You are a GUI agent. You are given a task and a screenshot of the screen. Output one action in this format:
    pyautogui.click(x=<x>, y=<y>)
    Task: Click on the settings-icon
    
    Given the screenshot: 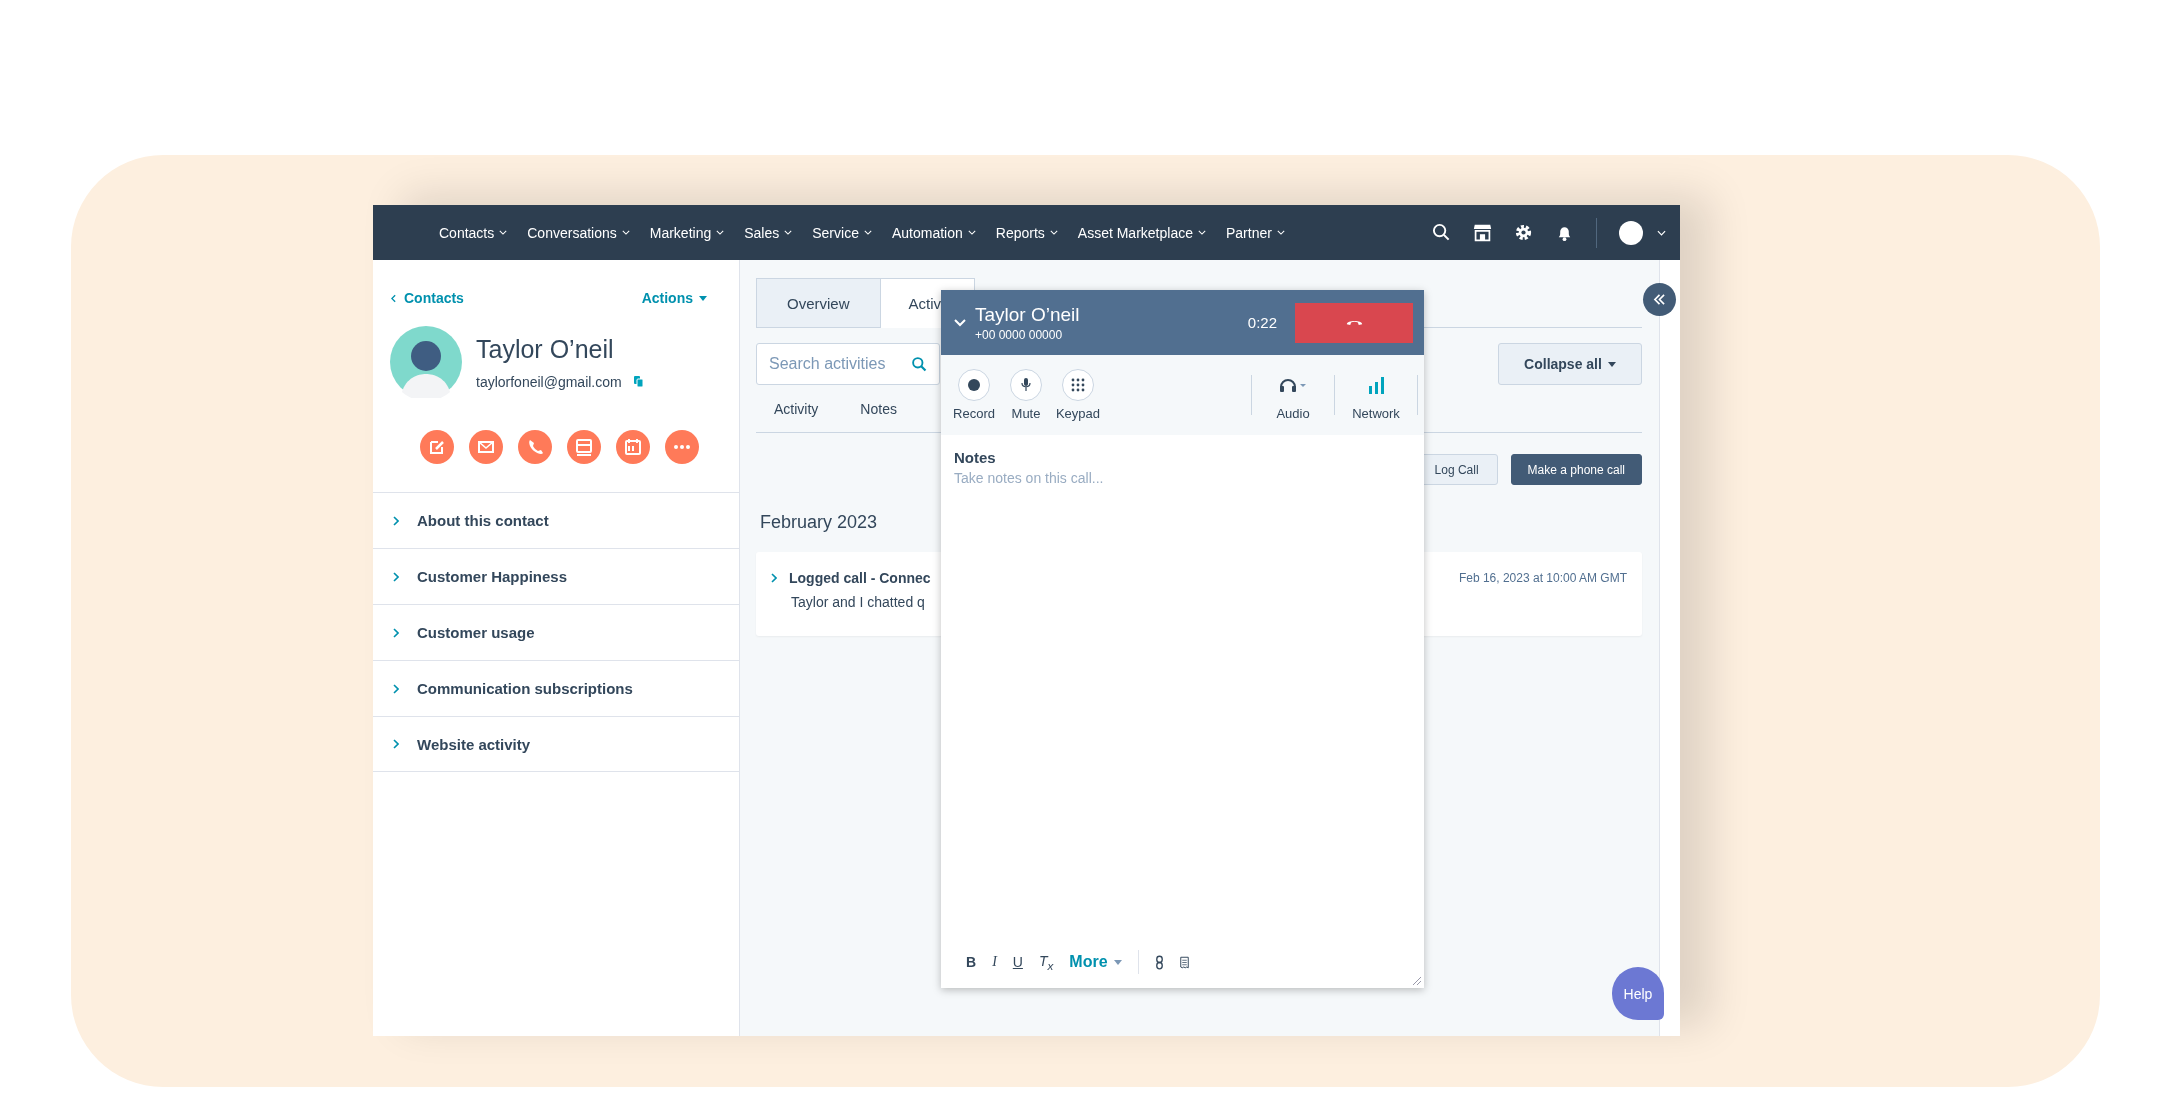 What is the action you would take?
    pyautogui.click(x=1523, y=232)
    